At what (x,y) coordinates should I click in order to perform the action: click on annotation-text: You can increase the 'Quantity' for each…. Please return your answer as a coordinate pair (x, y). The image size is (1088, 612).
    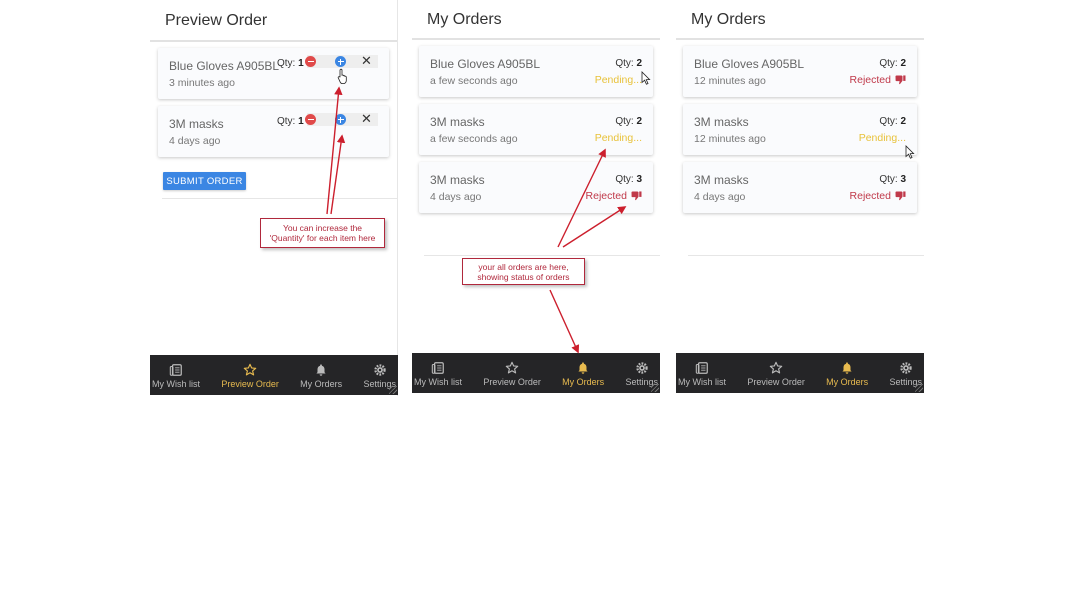
    Looking at the image, I should click on (322, 233).